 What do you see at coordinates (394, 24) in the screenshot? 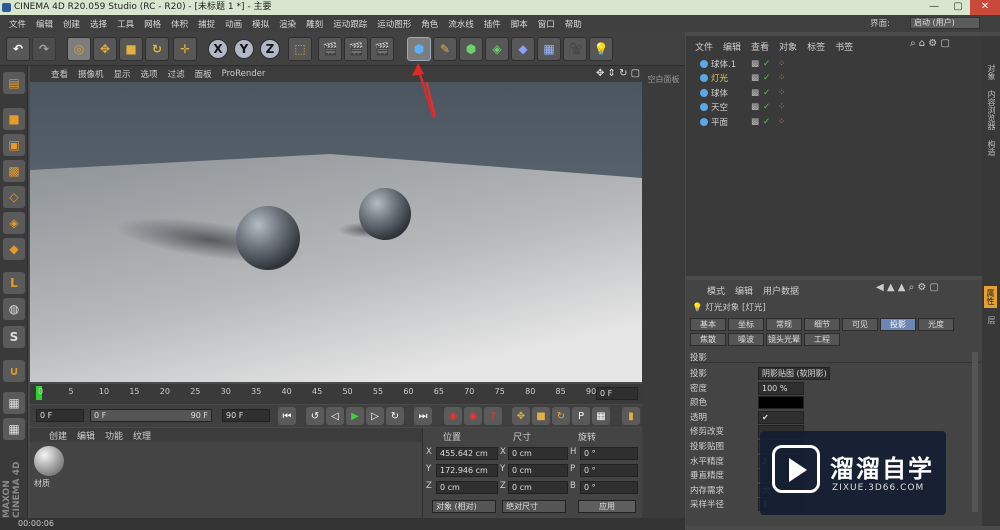
I see `menu-mograph: 运动图形` at bounding box center [394, 24].